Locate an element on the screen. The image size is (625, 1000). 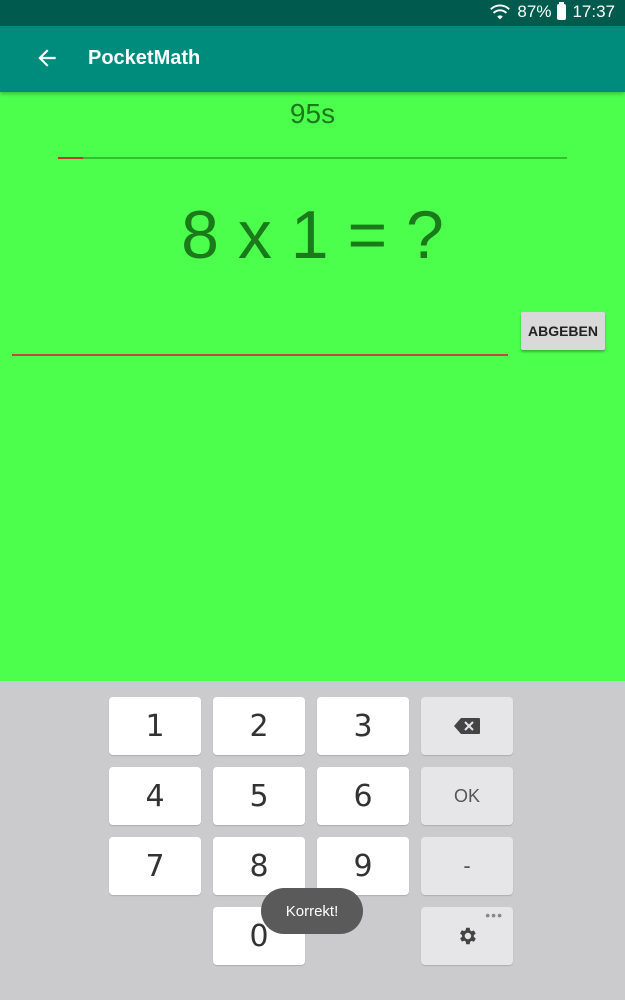
toast-message: Korrekt! is located at coordinates (312, 911).